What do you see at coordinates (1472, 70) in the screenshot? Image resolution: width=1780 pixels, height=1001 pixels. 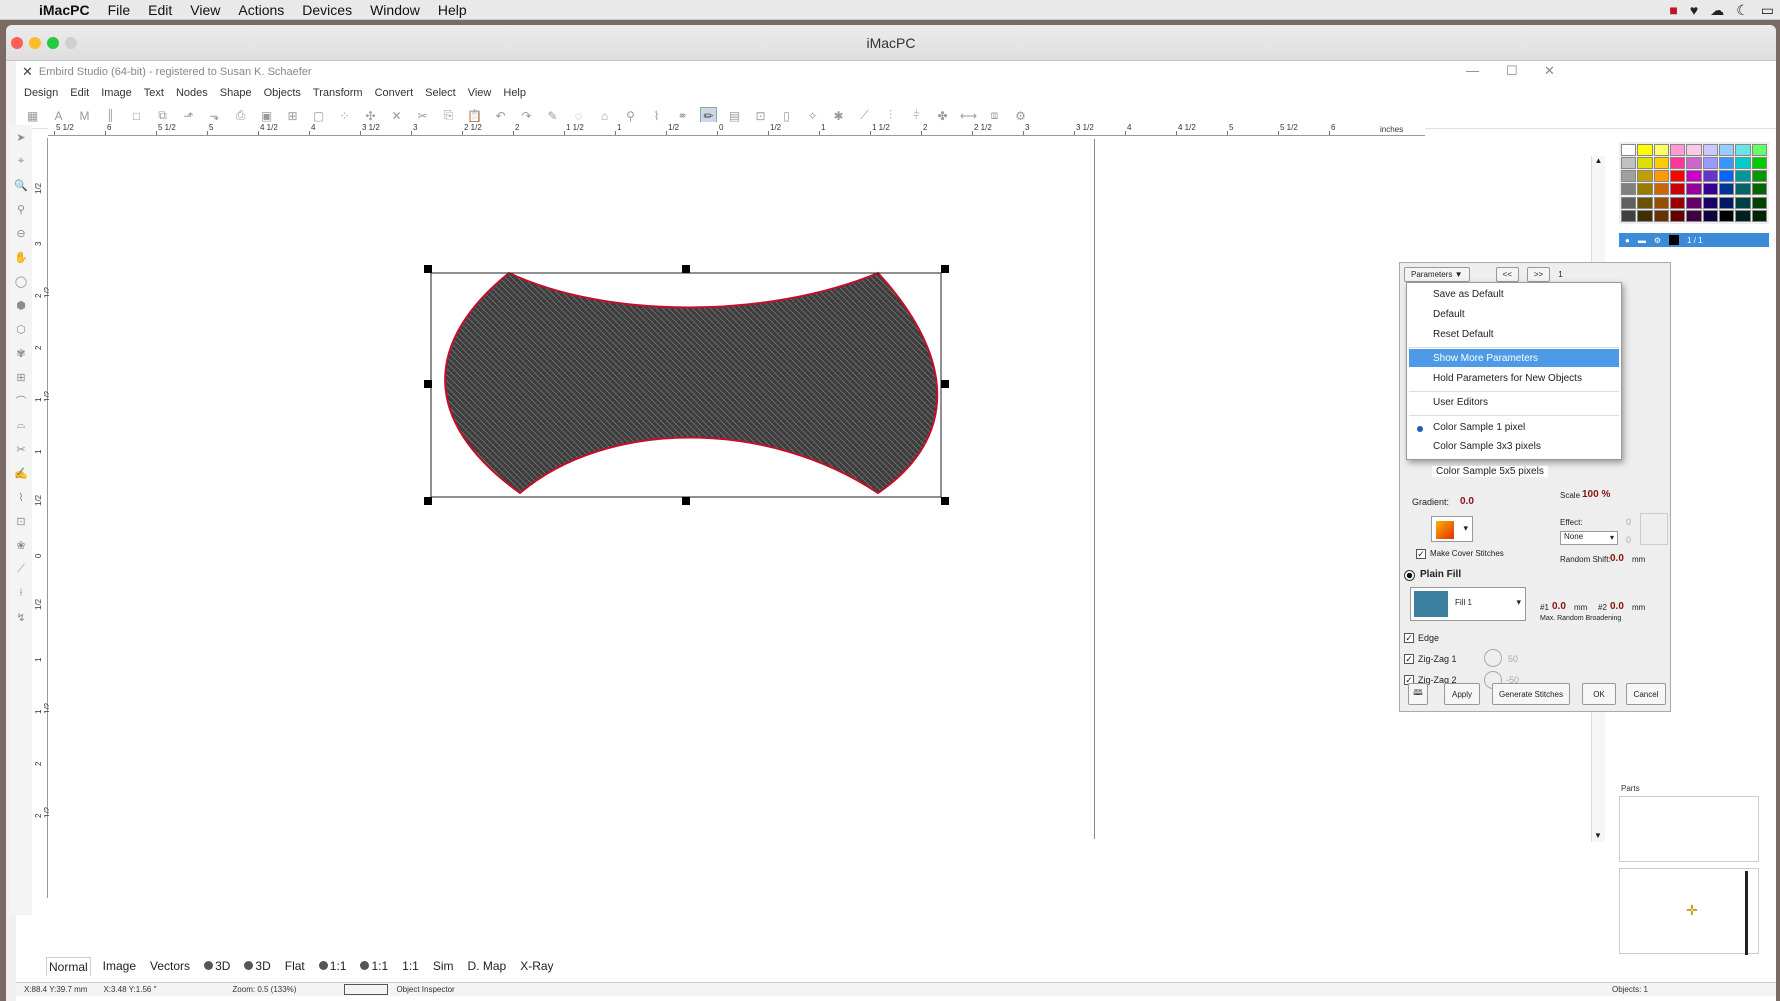 I see `minimize-icon: —` at bounding box center [1472, 70].